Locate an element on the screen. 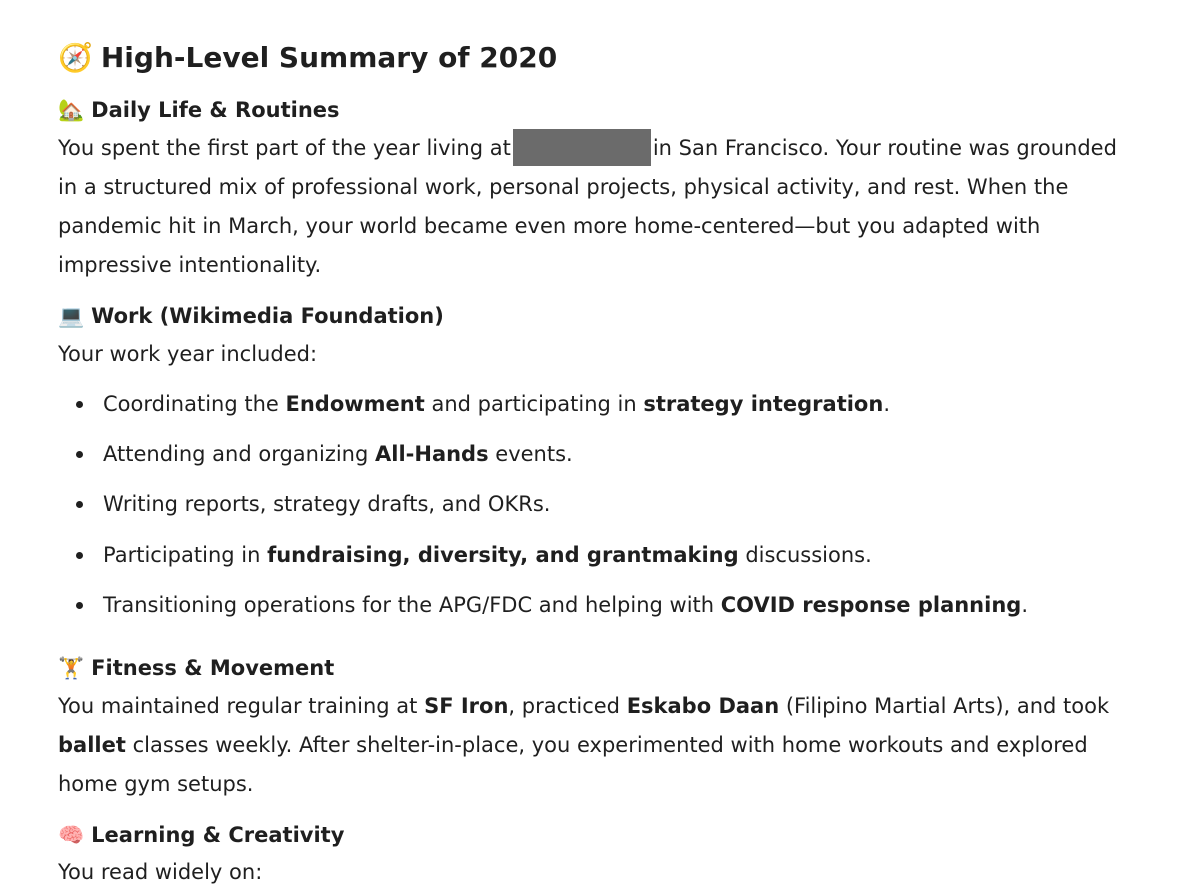 Image resolution: width=1177 pixels, height=892 pixels. list-item-bold: Endowment is located at coordinates (355, 404).